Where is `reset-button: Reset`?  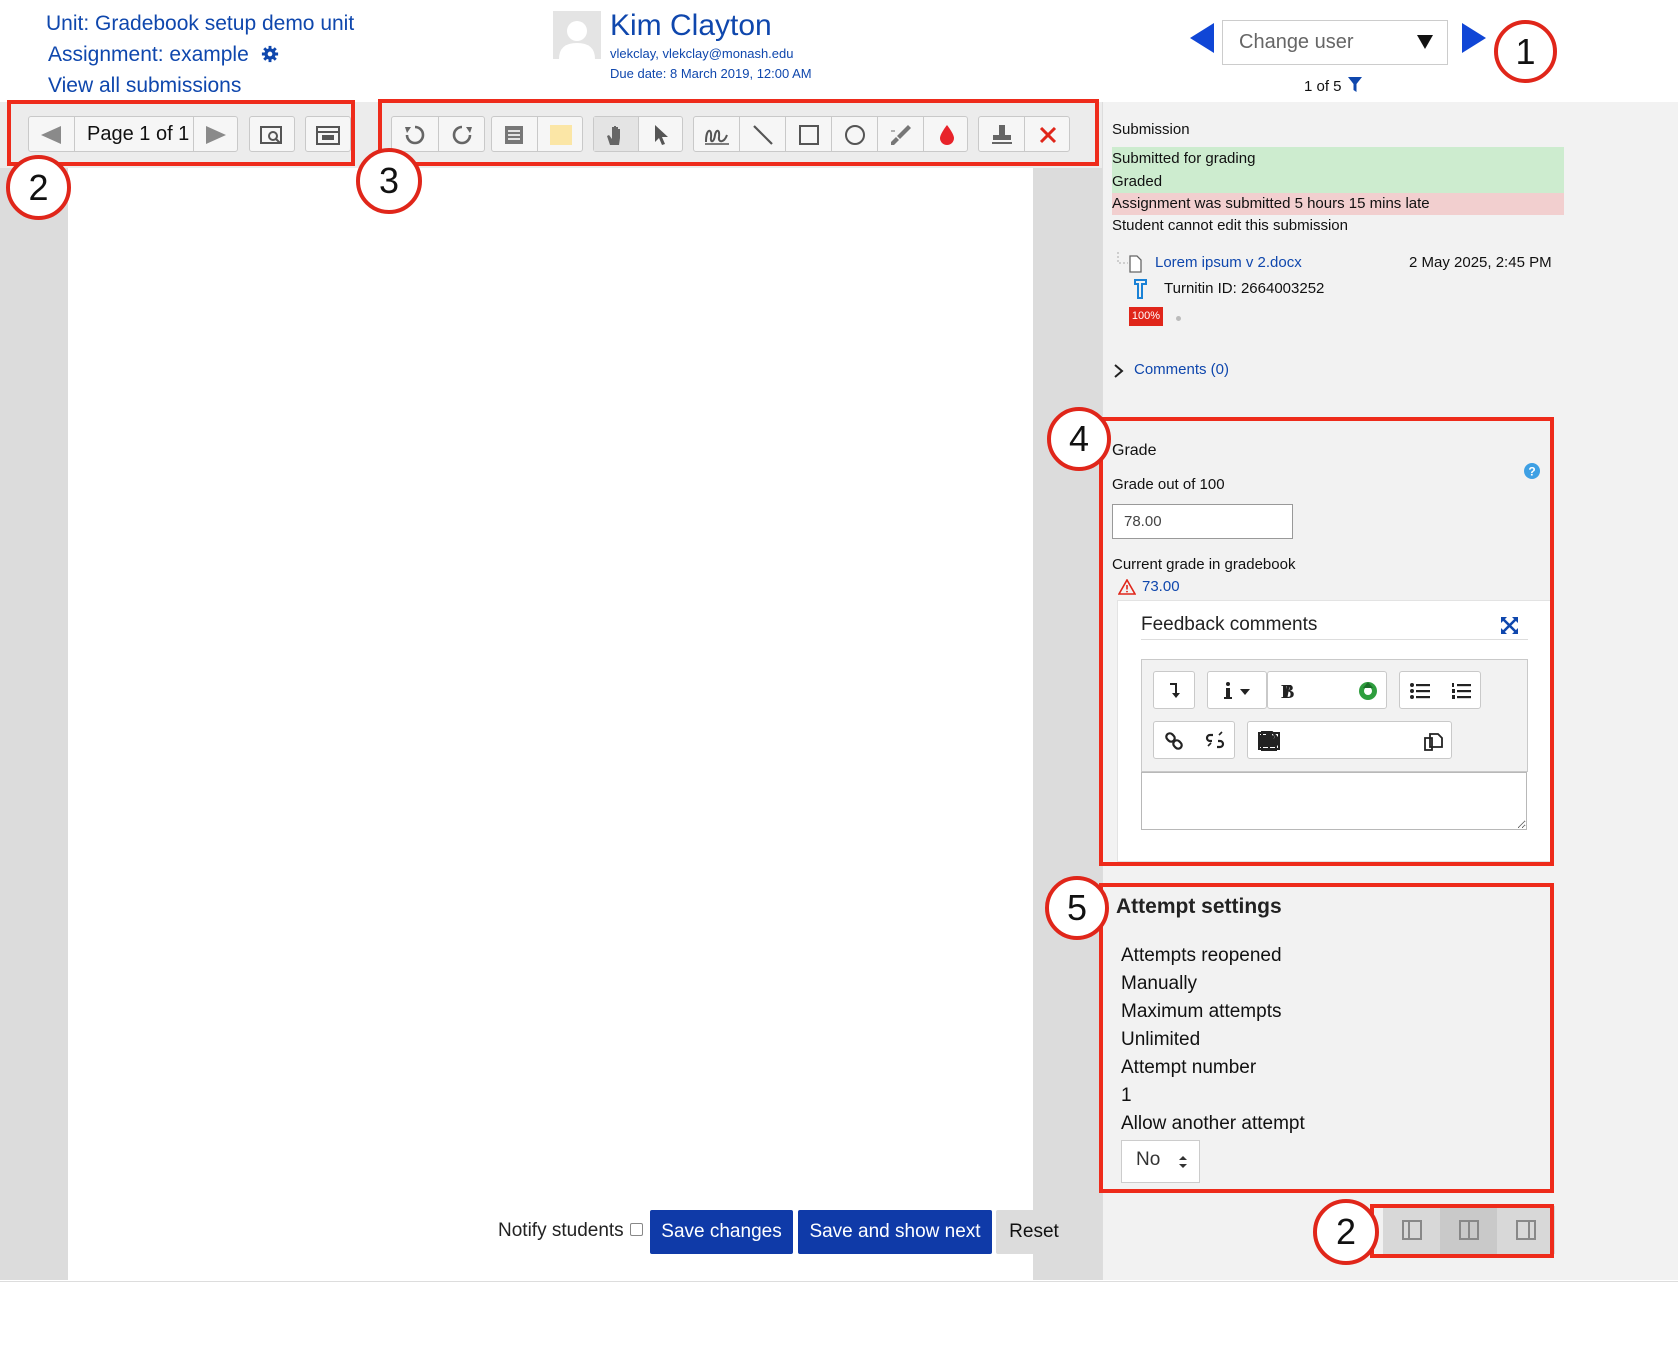
reset-button: Reset is located at coordinates (1034, 1232).